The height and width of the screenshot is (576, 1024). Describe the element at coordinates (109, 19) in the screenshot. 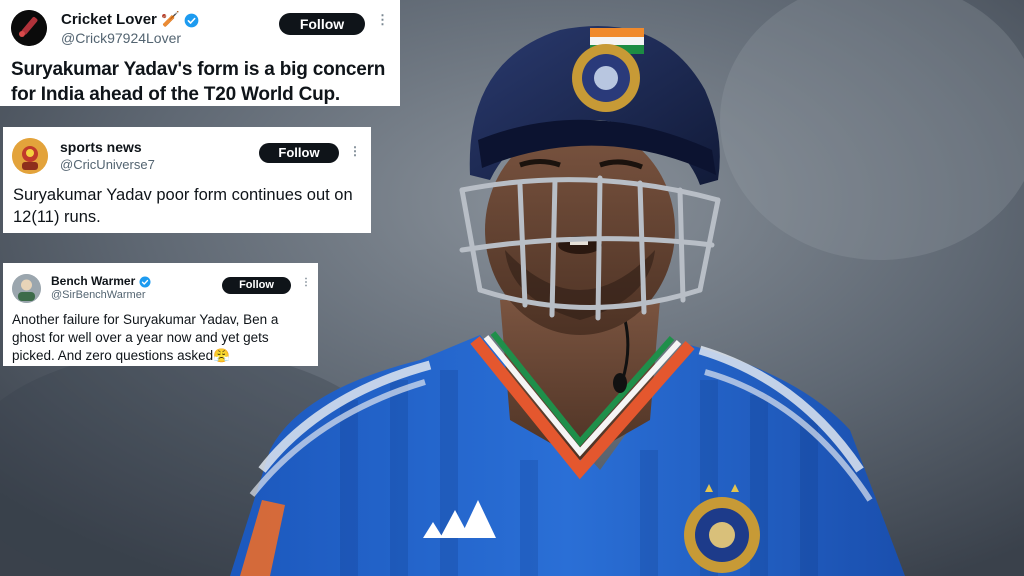

I see `author-name-text: Cricket Lover` at that location.